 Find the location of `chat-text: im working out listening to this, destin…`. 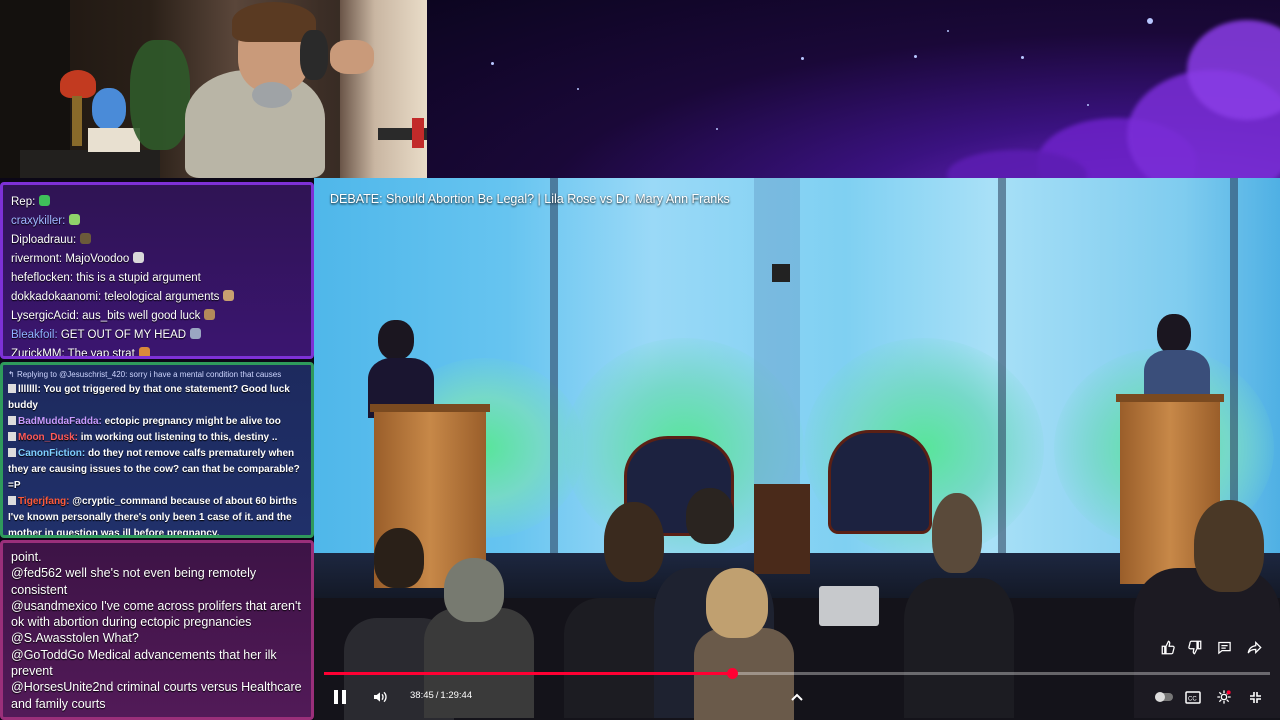

chat-text: im working out listening to this, destin… is located at coordinates (178, 437).